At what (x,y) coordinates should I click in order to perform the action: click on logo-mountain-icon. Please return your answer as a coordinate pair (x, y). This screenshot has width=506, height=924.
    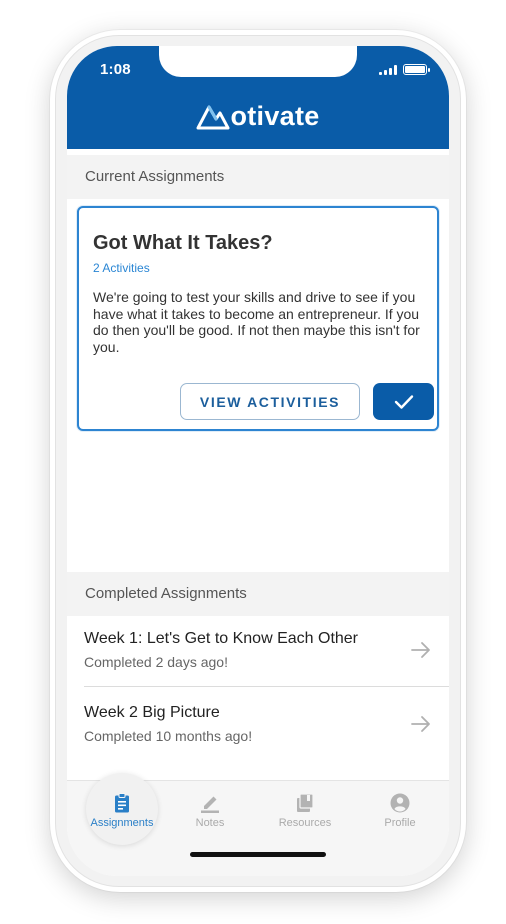
    Looking at the image, I should click on (213, 117).